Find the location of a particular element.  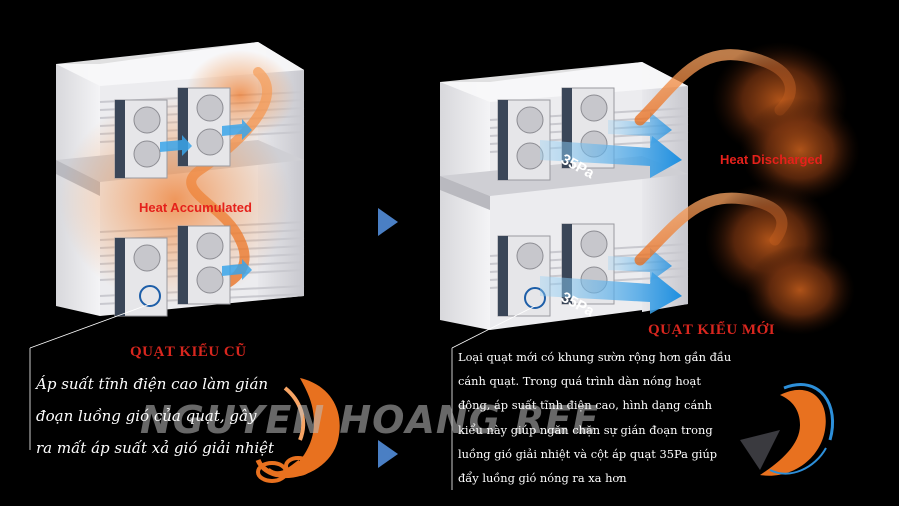

old-fan-title: QUẠT KIỂU CŨ is located at coordinates (188, 352).